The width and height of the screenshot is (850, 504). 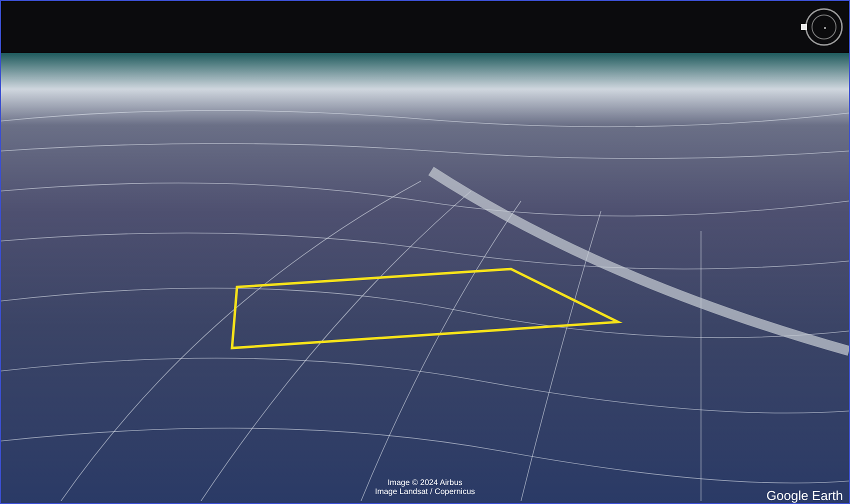 What do you see at coordinates (425, 491) in the screenshot?
I see `imagery-credit: Image Landsat / Copernicus` at bounding box center [425, 491].